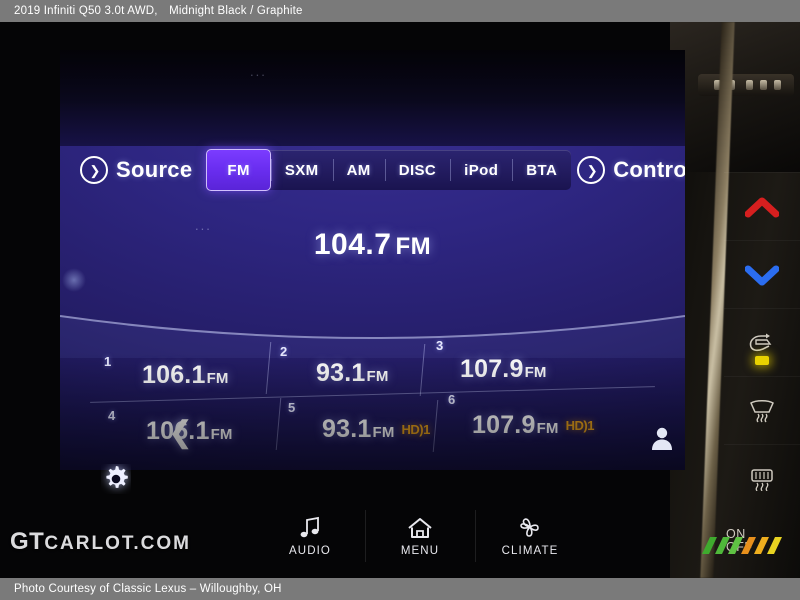 This screenshot has height=600, width=800. I want to click on control-button-label: Control, so click(649, 169).